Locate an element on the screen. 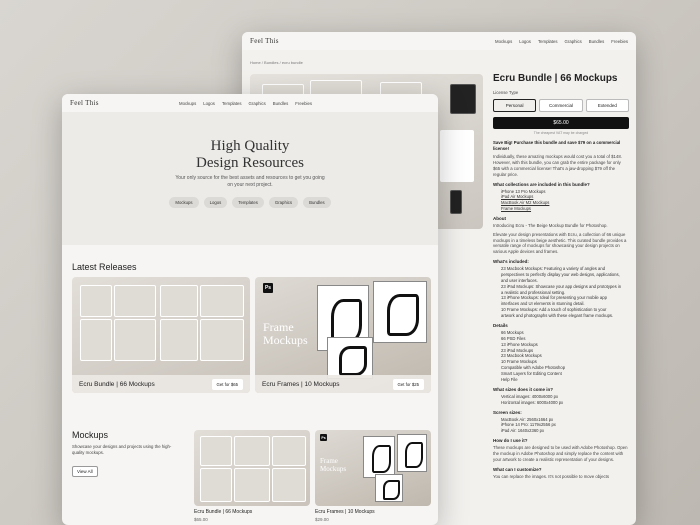 The image size is (700, 525). about-heading: About is located at coordinates (499, 219).